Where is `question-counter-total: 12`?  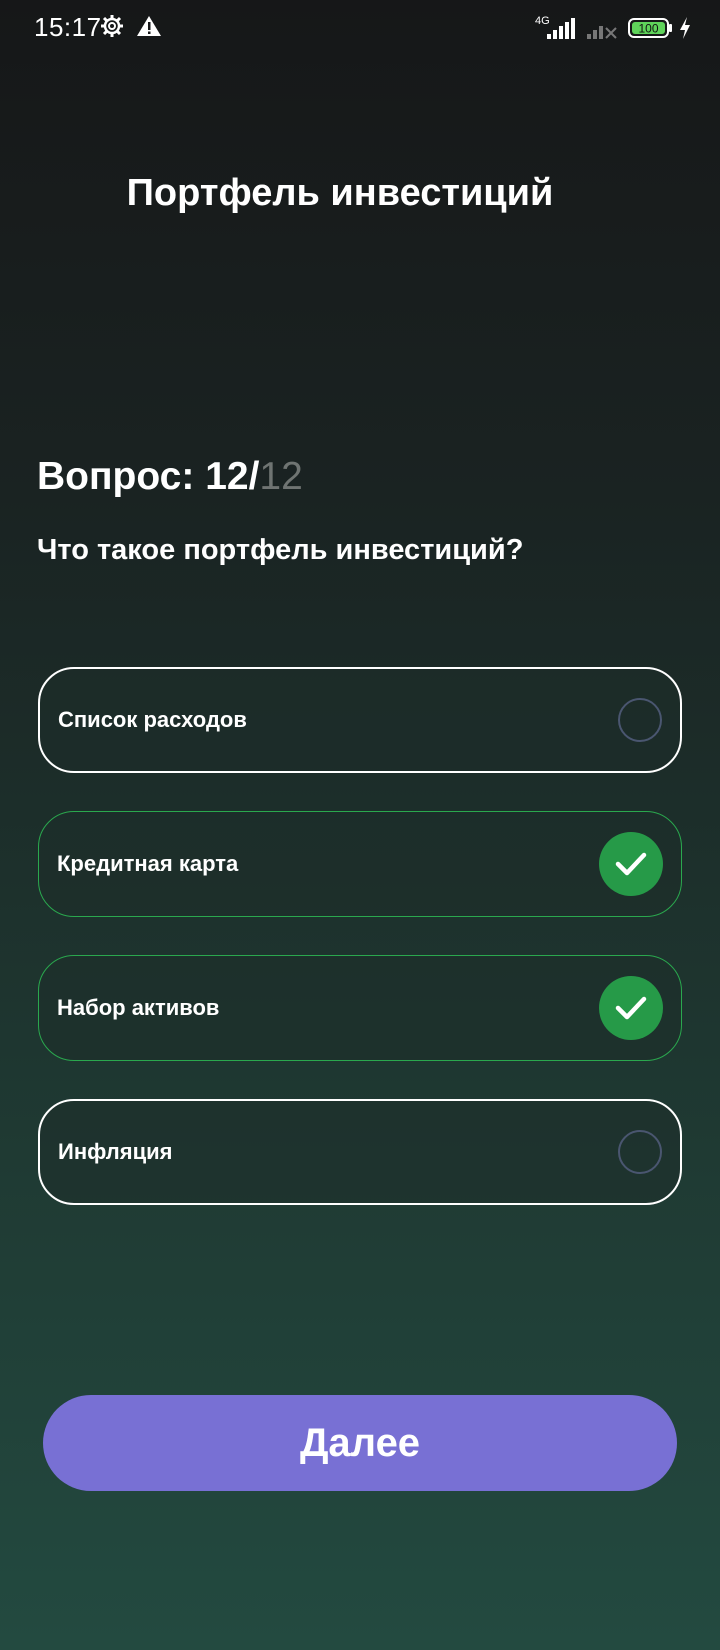
question-counter-total: 12 is located at coordinates (281, 476).